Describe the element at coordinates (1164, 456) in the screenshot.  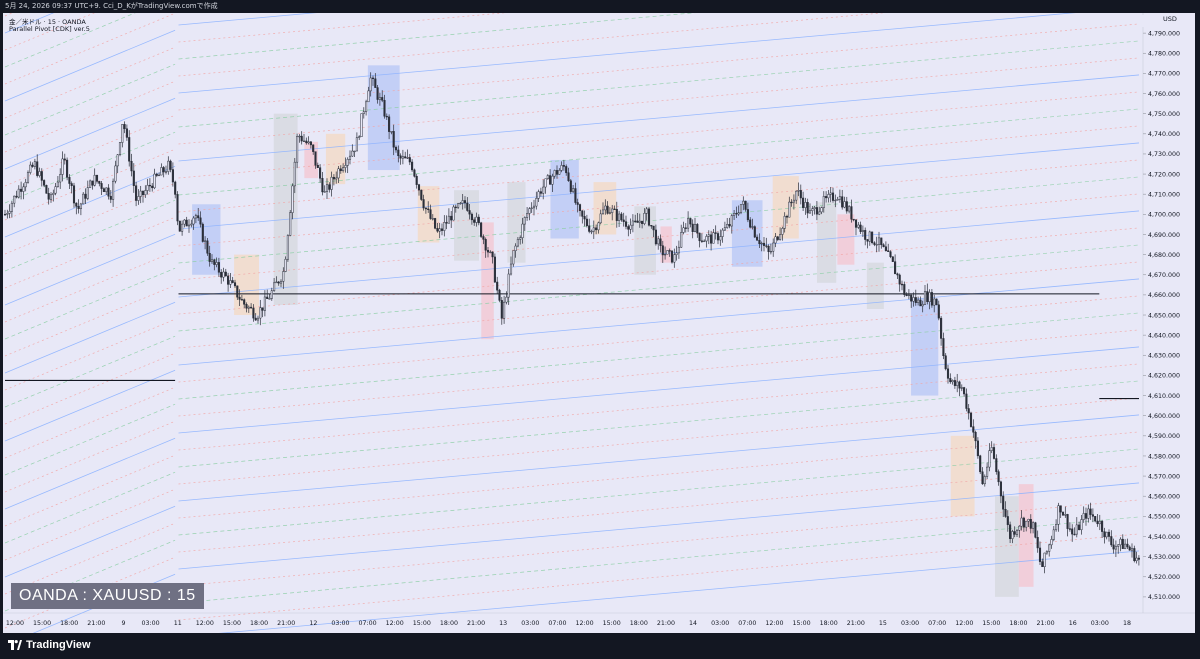
I see `y-tick-label: 4,580.000` at that location.